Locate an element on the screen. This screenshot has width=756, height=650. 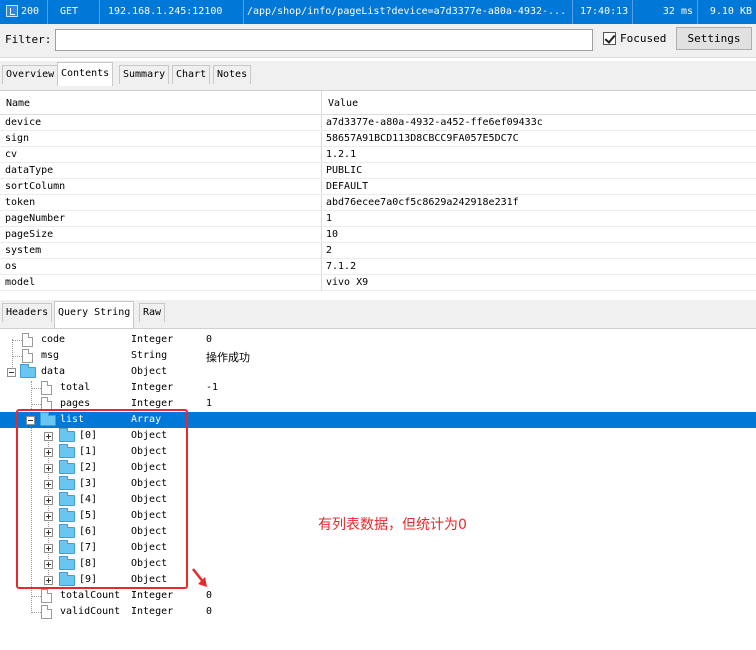
table-row: sortColumn DEFAULT is located at coordinates (378, 187).